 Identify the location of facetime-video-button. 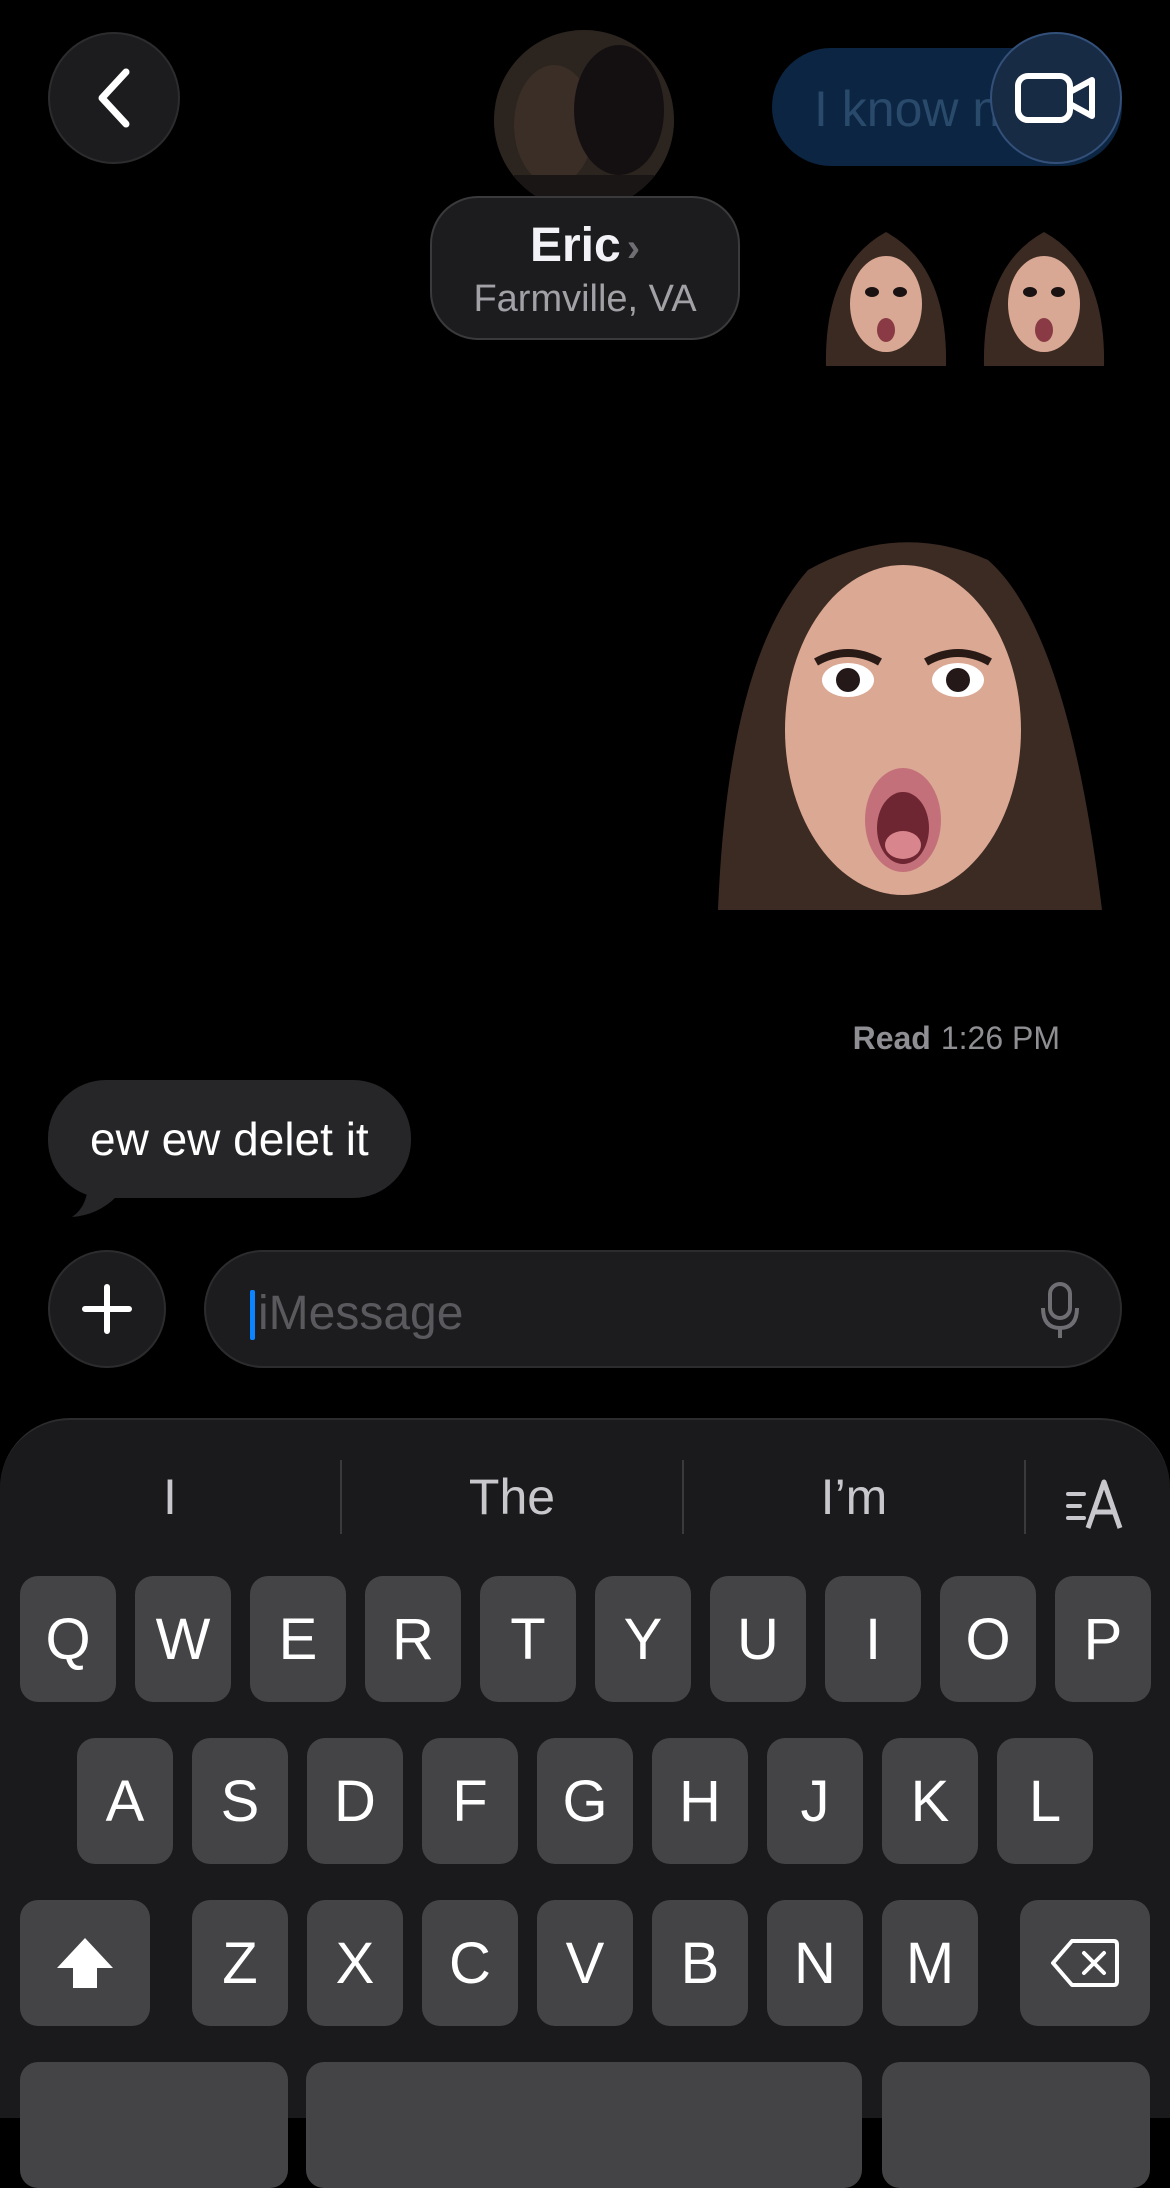
(1056, 98).